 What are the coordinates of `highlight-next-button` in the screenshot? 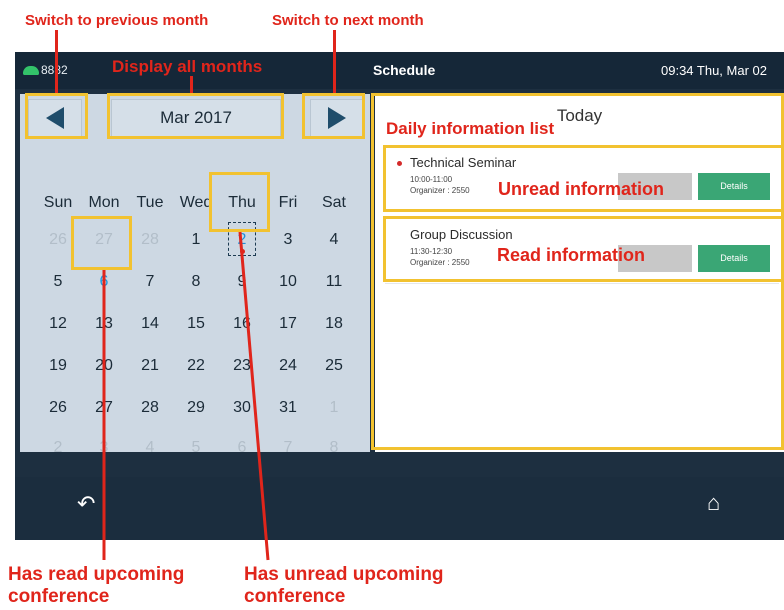 It's located at (333, 116).